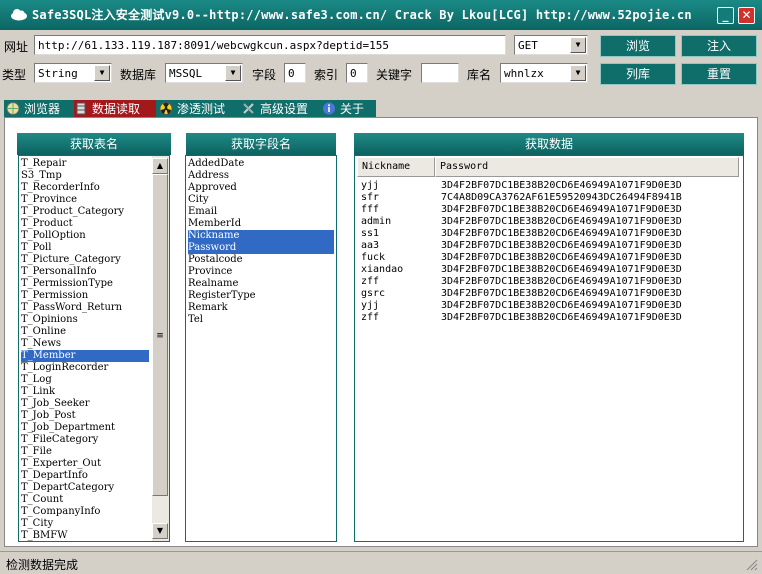 The width and height of the screenshot is (762, 574). I want to click on field-list-item: Realname, so click(261, 284).